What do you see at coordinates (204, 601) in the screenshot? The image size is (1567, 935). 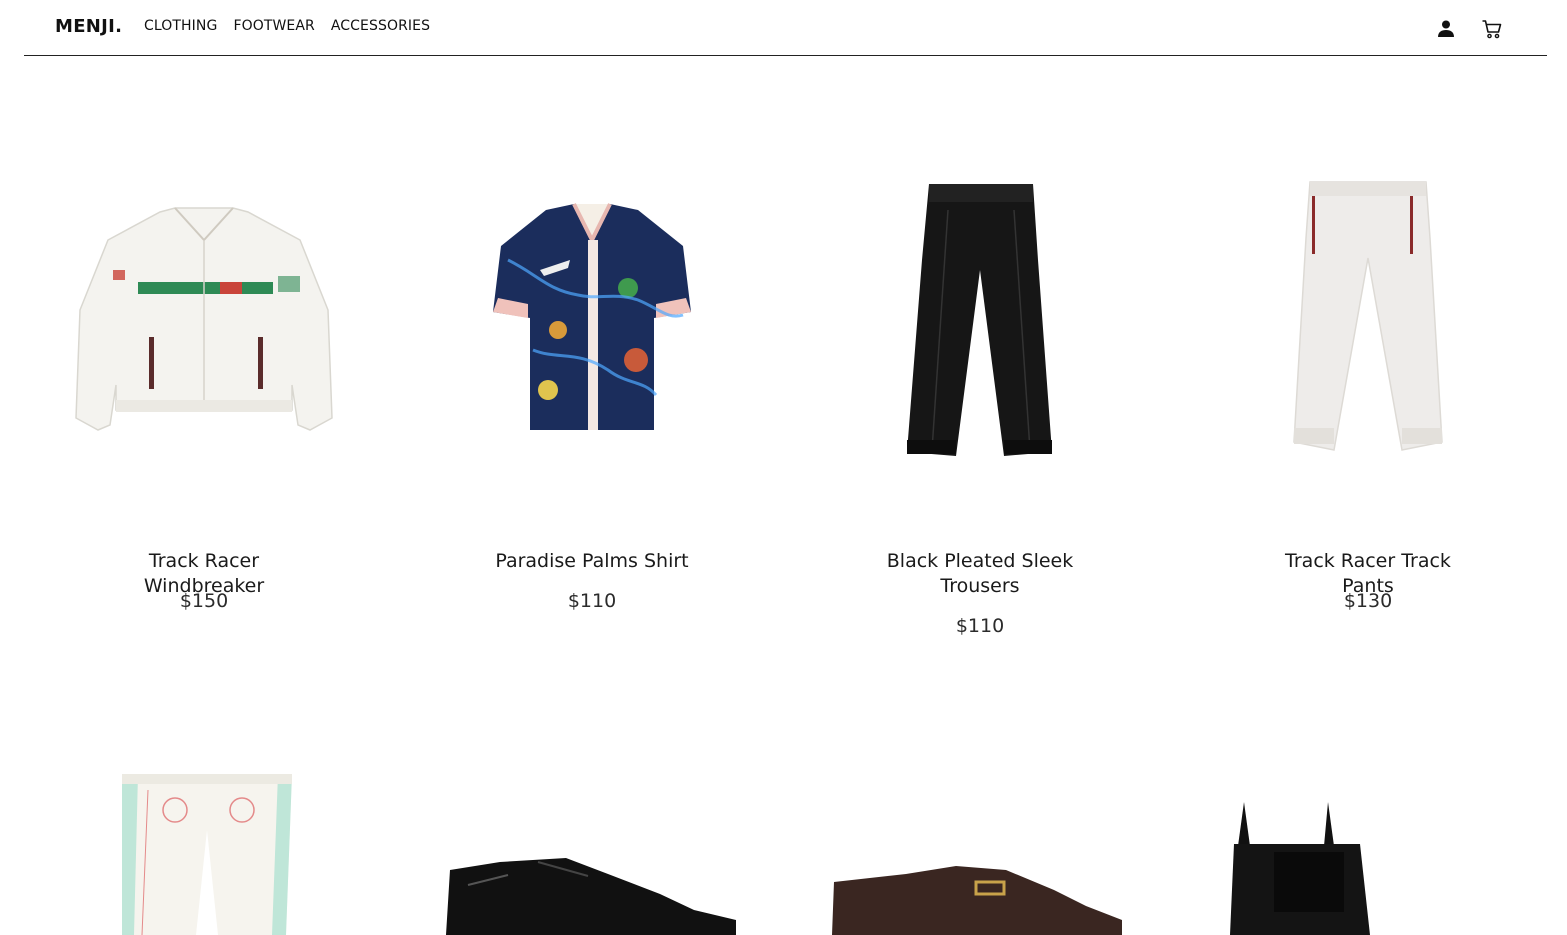 I see `product-price: $150` at bounding box center [204, 601].